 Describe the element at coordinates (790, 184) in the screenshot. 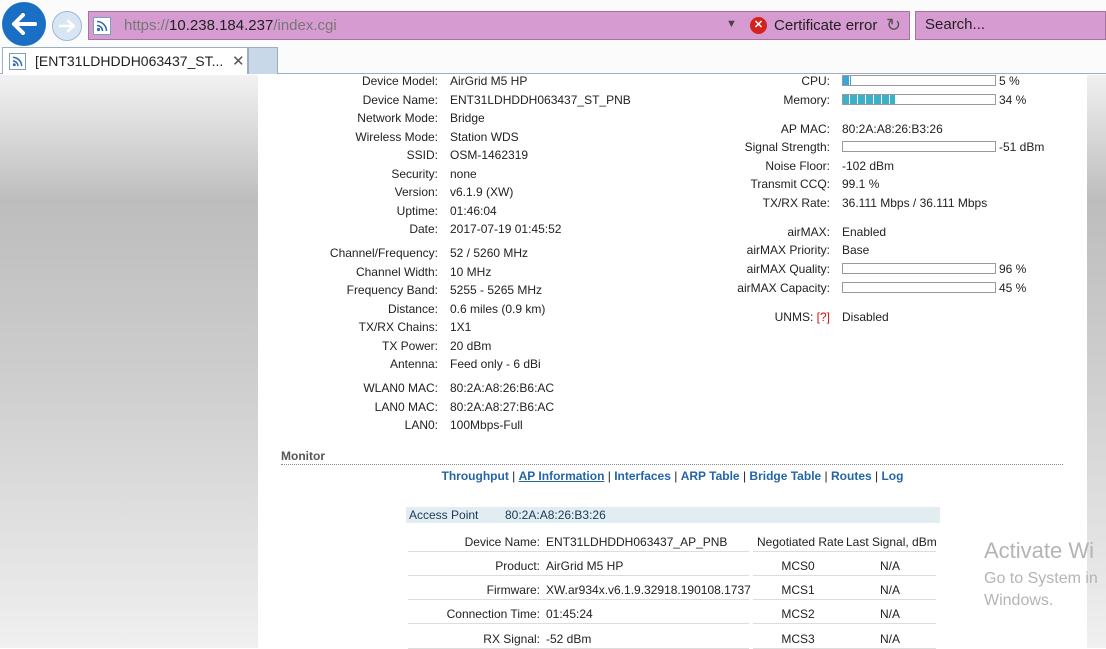

I see `transmit-ccq-label: Transmit CCQ:` at that location.